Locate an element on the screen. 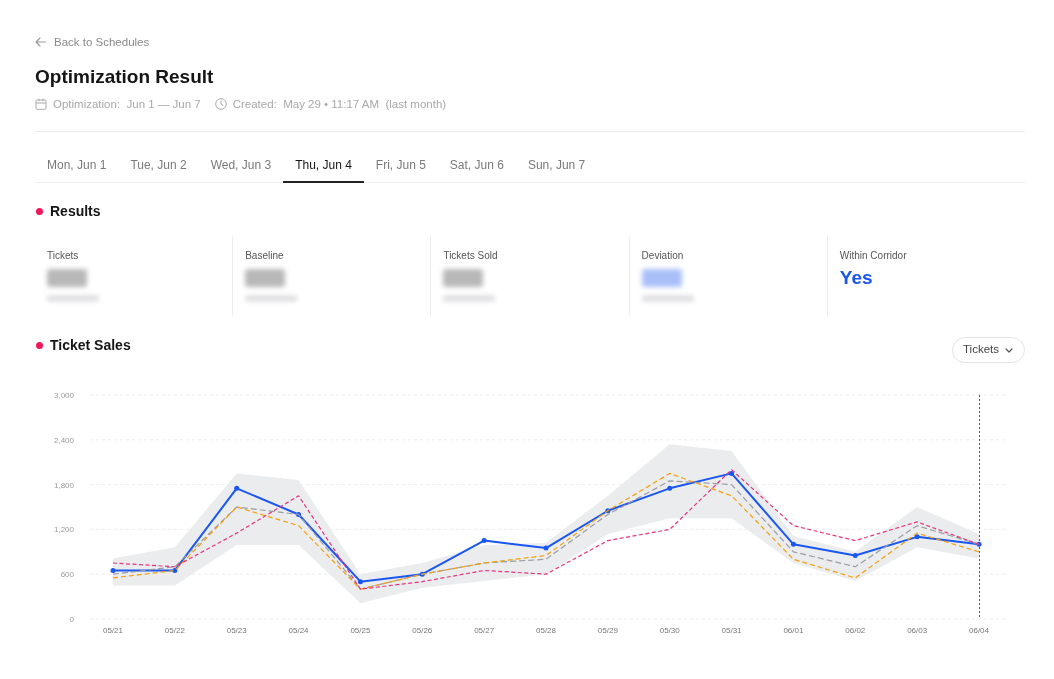 This screenshot has height=679, width=1054. x-axis-label: 05/29 is located at coordinates (607, 630).